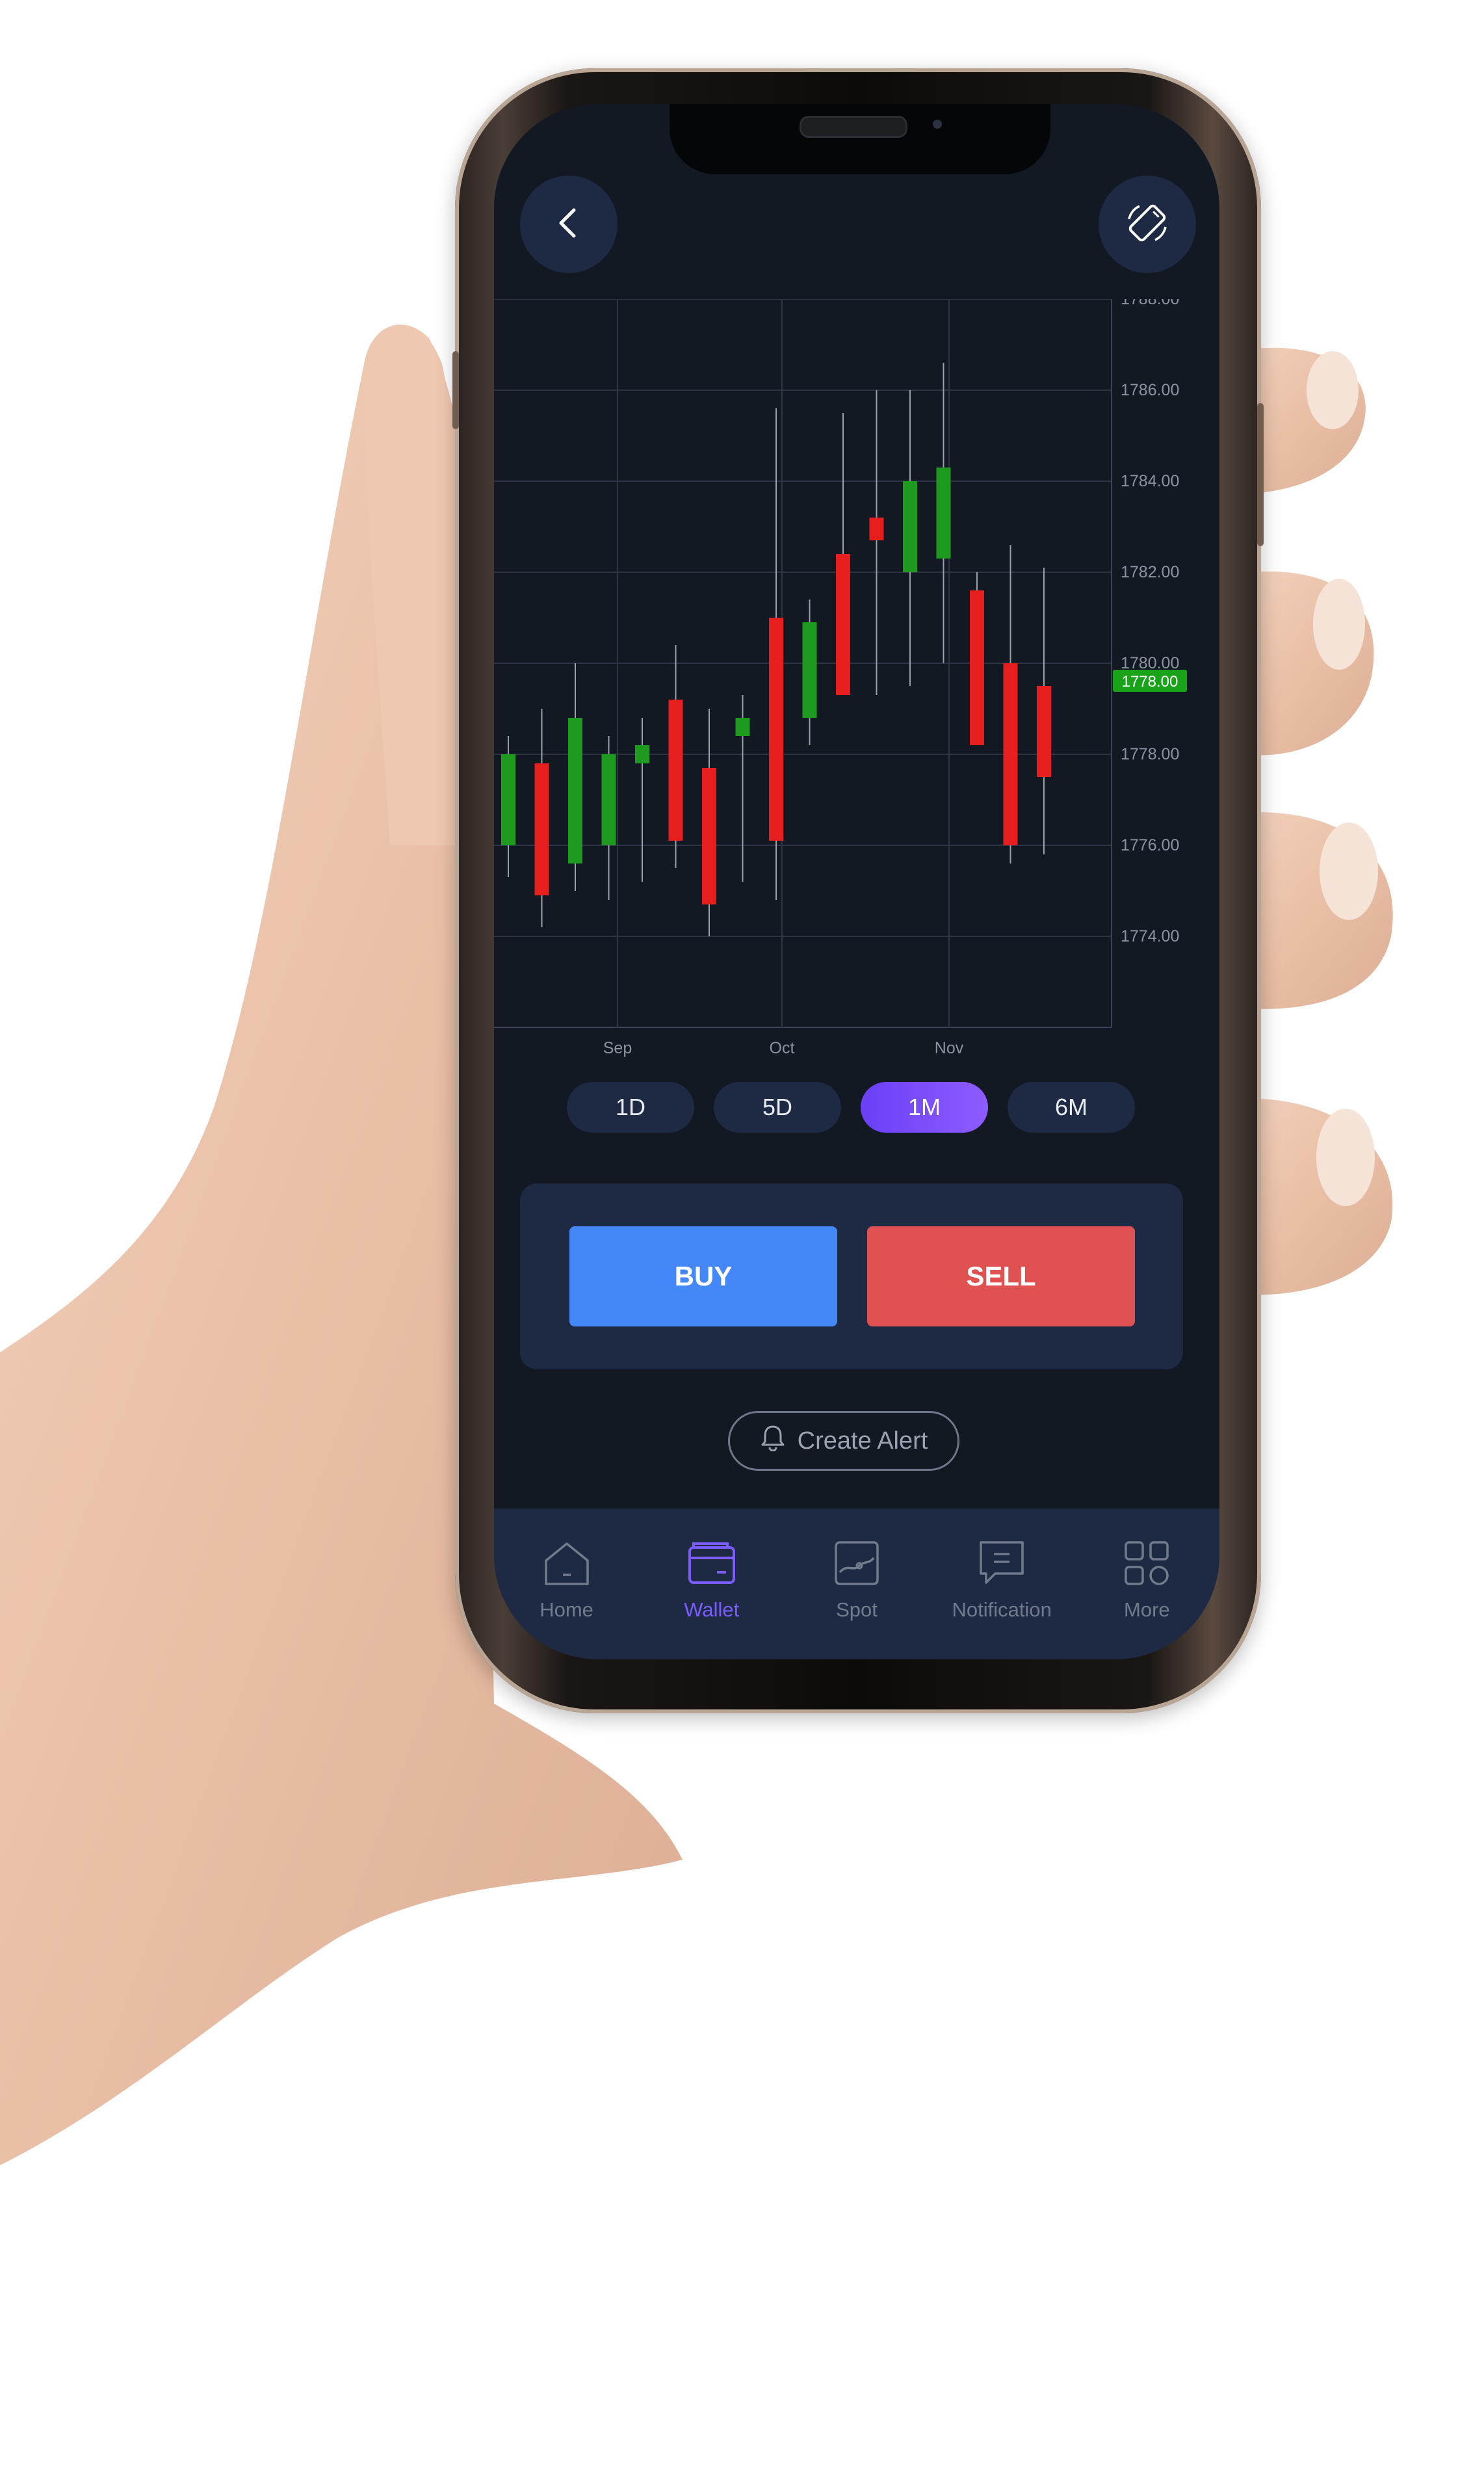 Image resolution: width=1484 pixels, height=2491 pixels. I want to click on x-tick-label: Sep, so click(618, 1048).